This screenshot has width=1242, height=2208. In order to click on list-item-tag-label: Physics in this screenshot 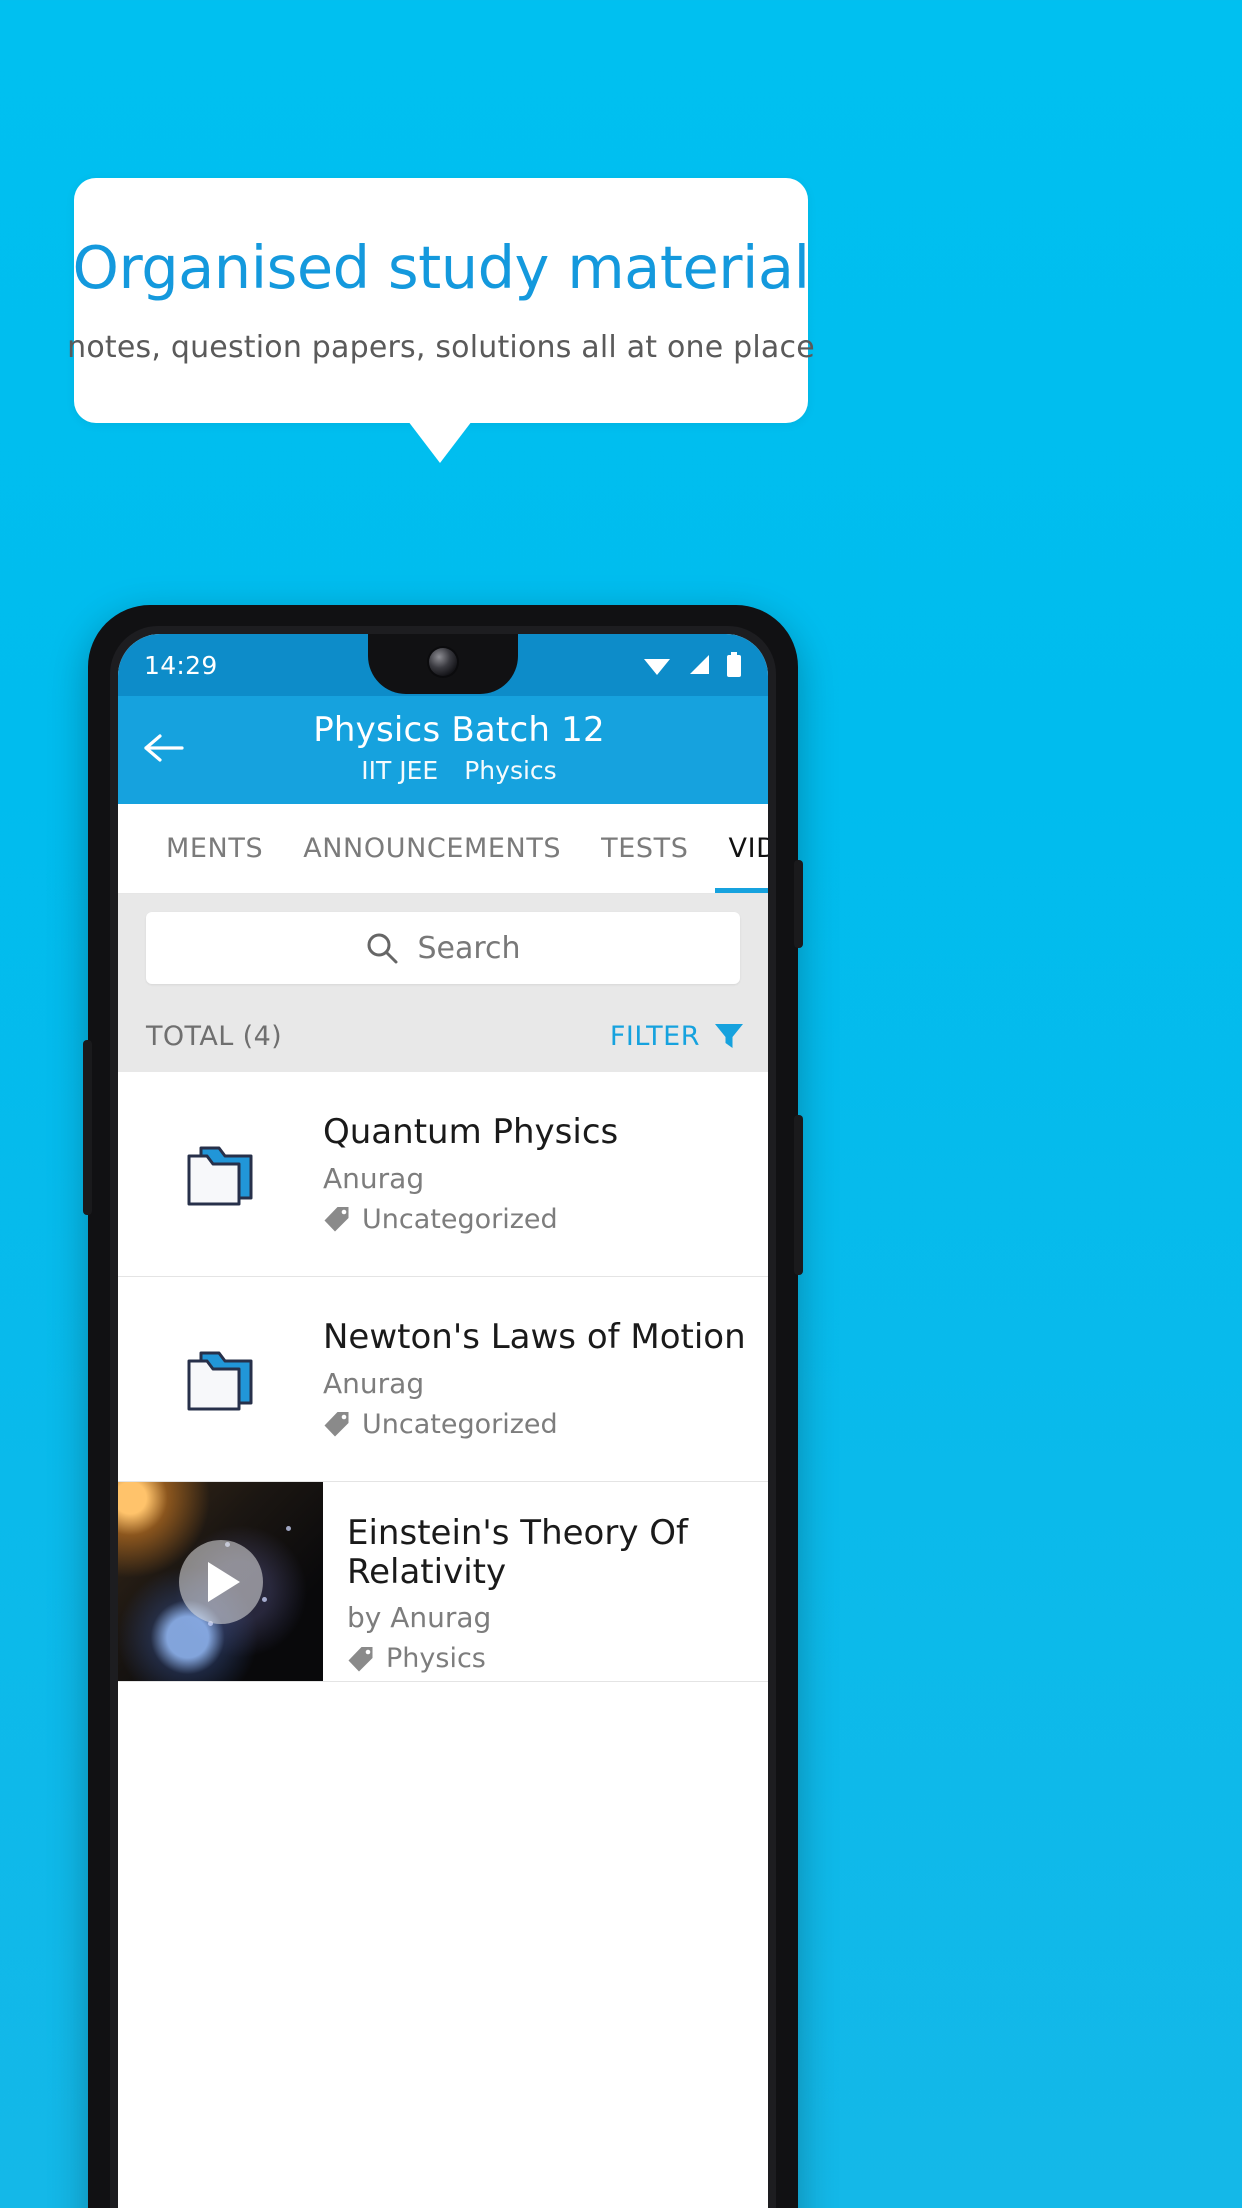, I will do `click(436, 1659)`.